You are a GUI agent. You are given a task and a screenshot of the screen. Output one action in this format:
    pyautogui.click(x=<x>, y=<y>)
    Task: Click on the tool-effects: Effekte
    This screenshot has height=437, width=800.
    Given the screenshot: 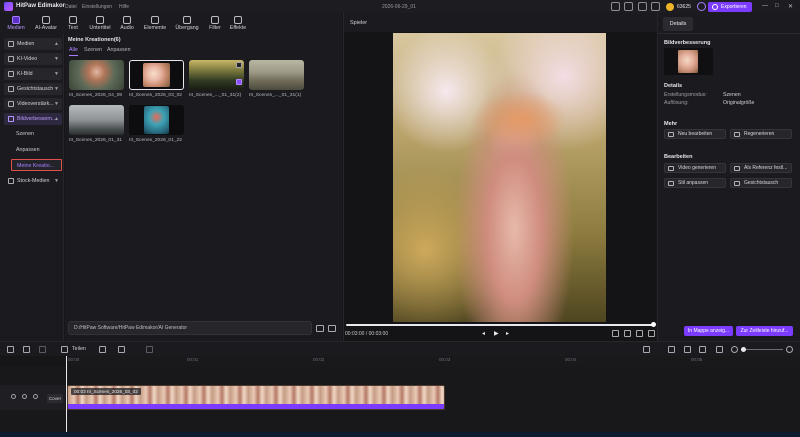 What is the action you would take?
    pyautogui.click(x=238, y=24)
    